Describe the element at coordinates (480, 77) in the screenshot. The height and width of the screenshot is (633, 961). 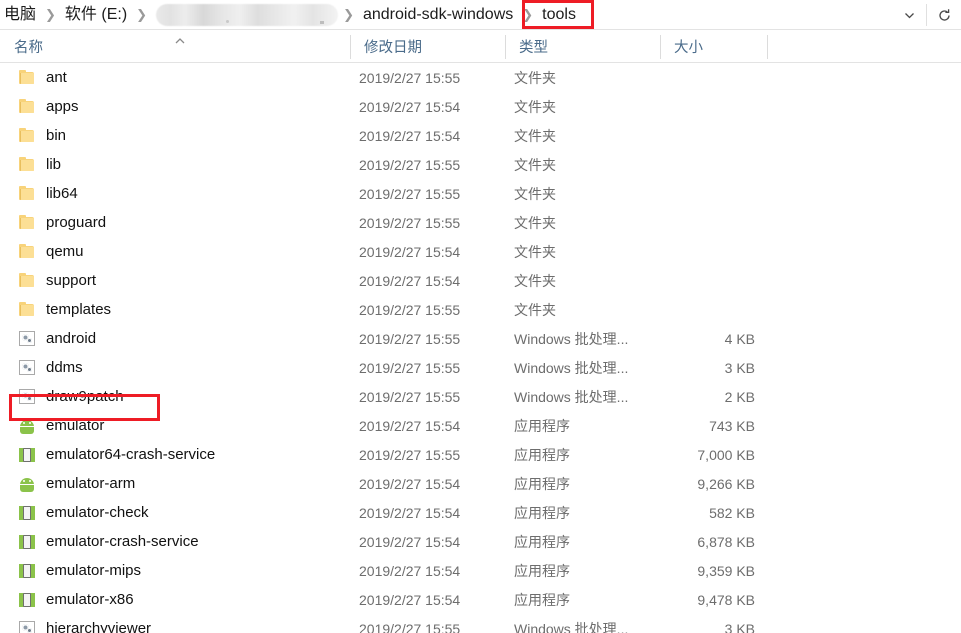
I see `table-row: ant 2019/2/27 15:55 文件夹` at that location.